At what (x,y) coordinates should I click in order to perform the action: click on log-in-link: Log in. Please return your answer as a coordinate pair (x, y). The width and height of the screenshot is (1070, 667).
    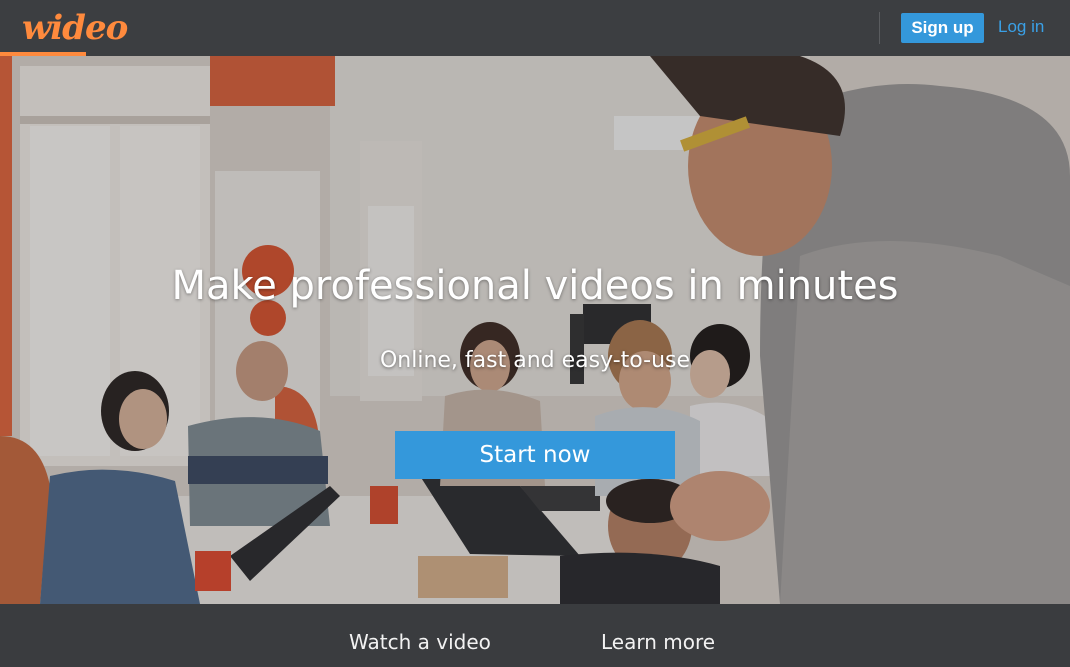
    Looking at the image, I should click on (1021, 27).